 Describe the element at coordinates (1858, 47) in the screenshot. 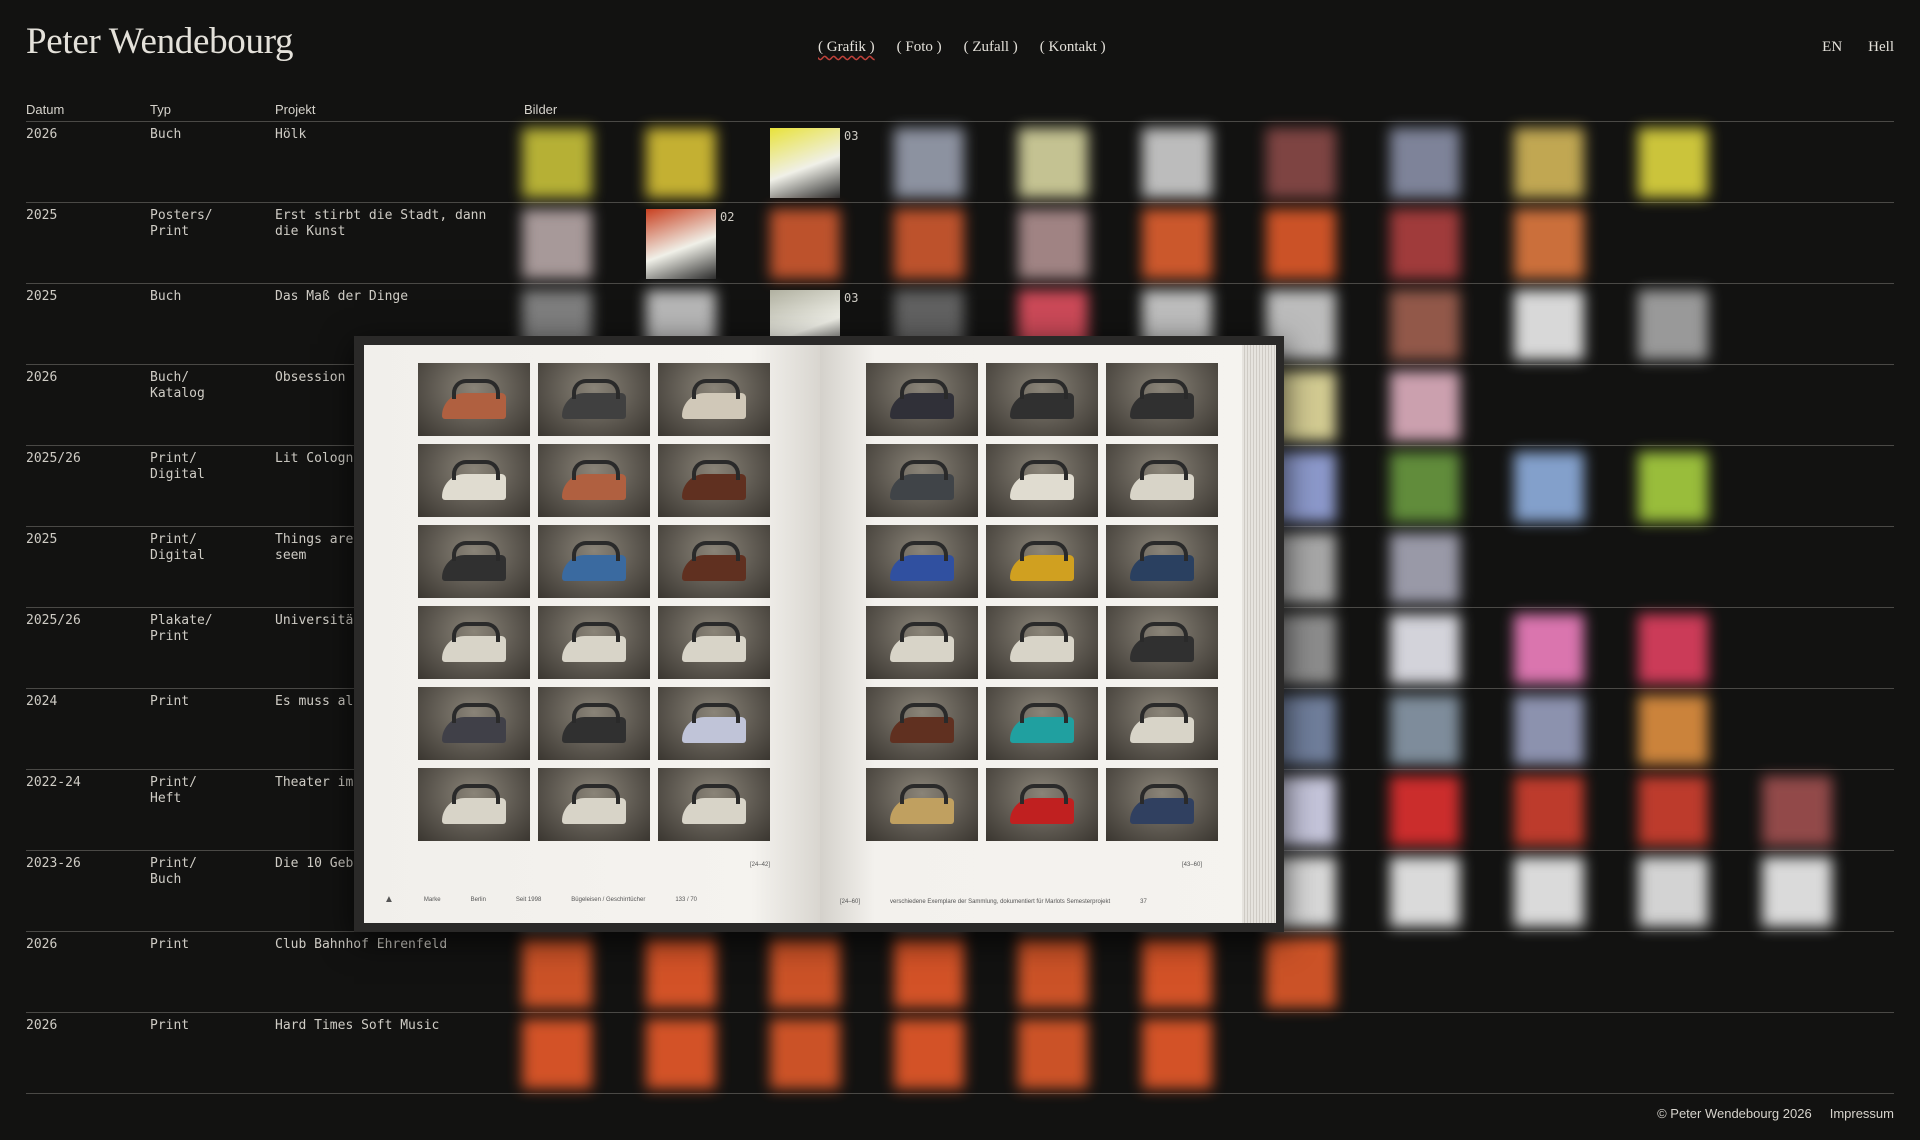

I see `utility-nav: EN Hell` at that location.